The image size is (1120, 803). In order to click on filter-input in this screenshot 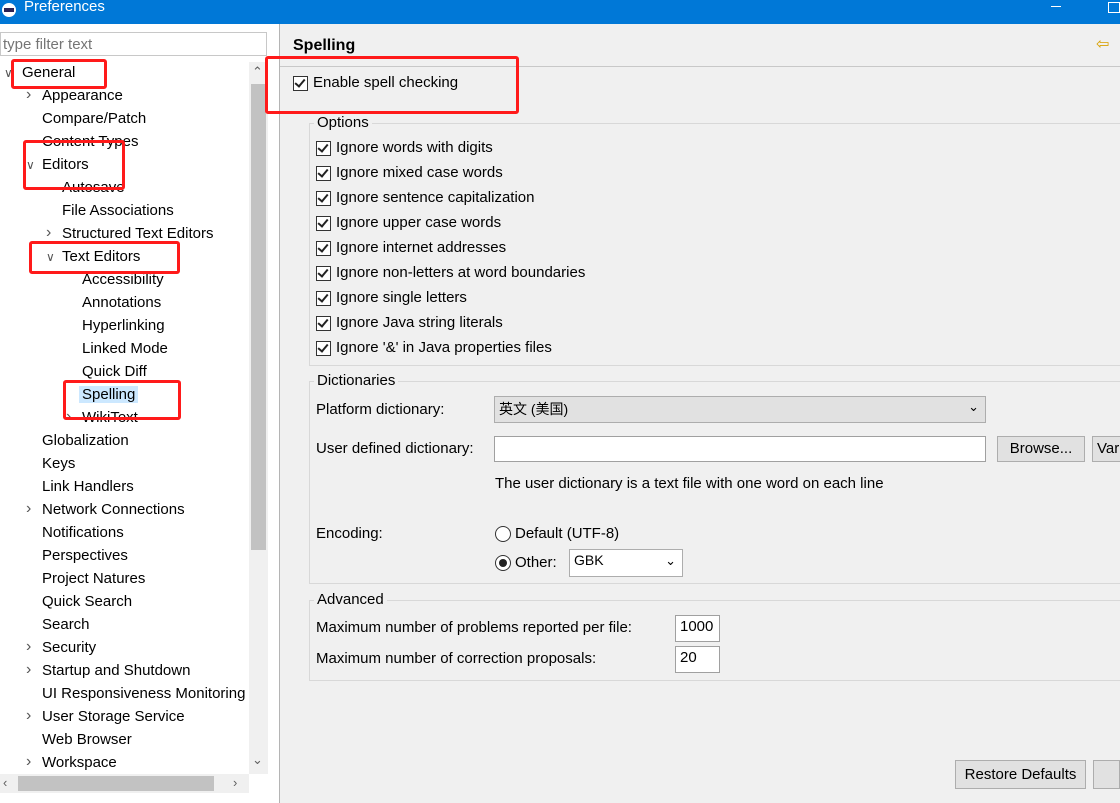, I will do `click(133, 44)`.